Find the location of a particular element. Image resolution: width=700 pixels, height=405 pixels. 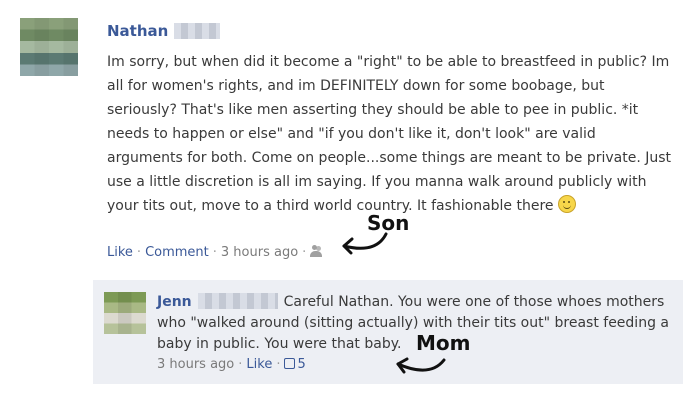

mom-arrow is located at coordinates (421, 365).